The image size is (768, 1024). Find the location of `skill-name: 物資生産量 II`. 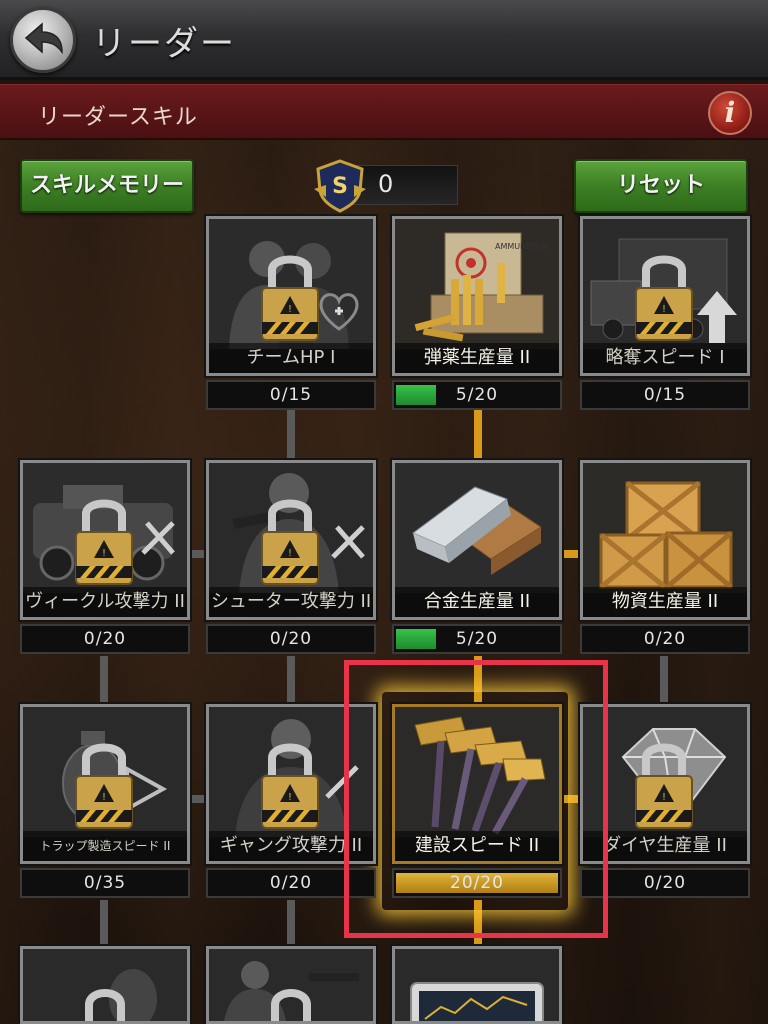

skill-name: 物資生産量 II is located at coordinates (665, 602).